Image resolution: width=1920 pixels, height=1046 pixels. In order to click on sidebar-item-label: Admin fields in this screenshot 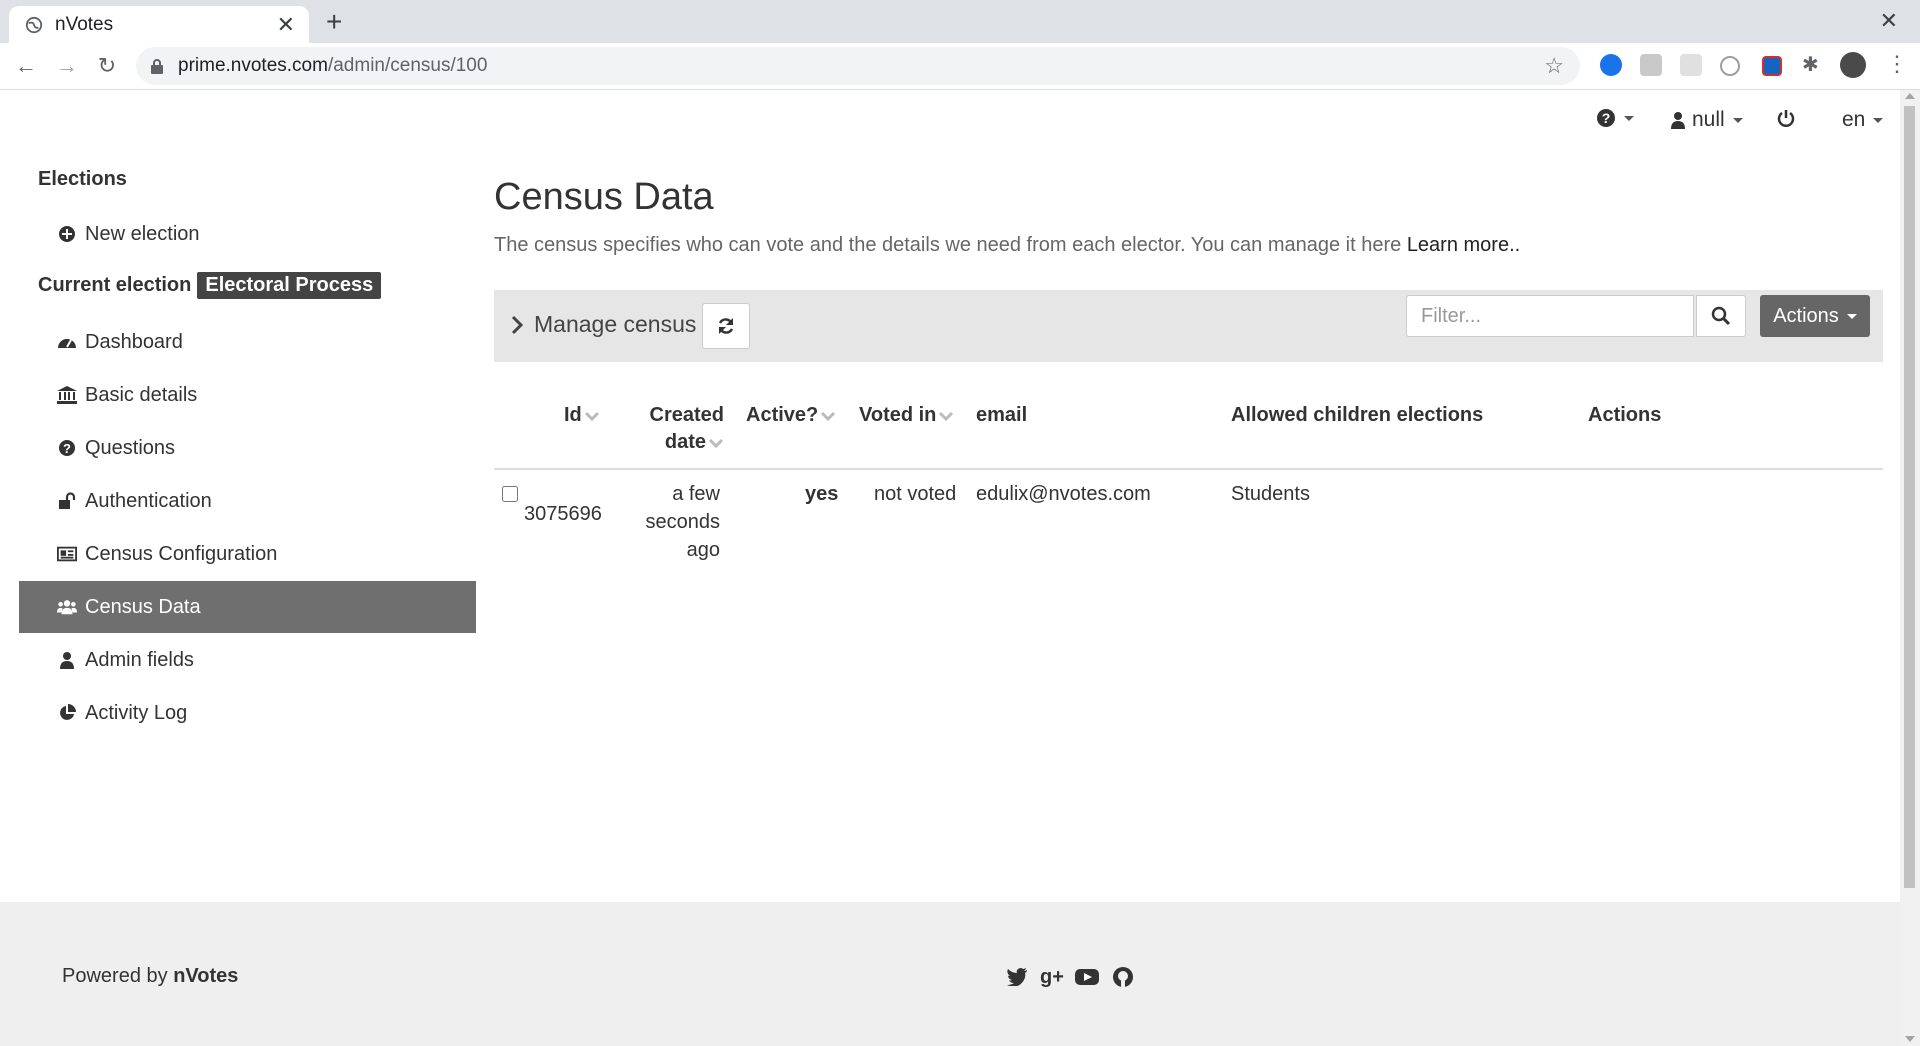, I will do `click(139, 659)`.